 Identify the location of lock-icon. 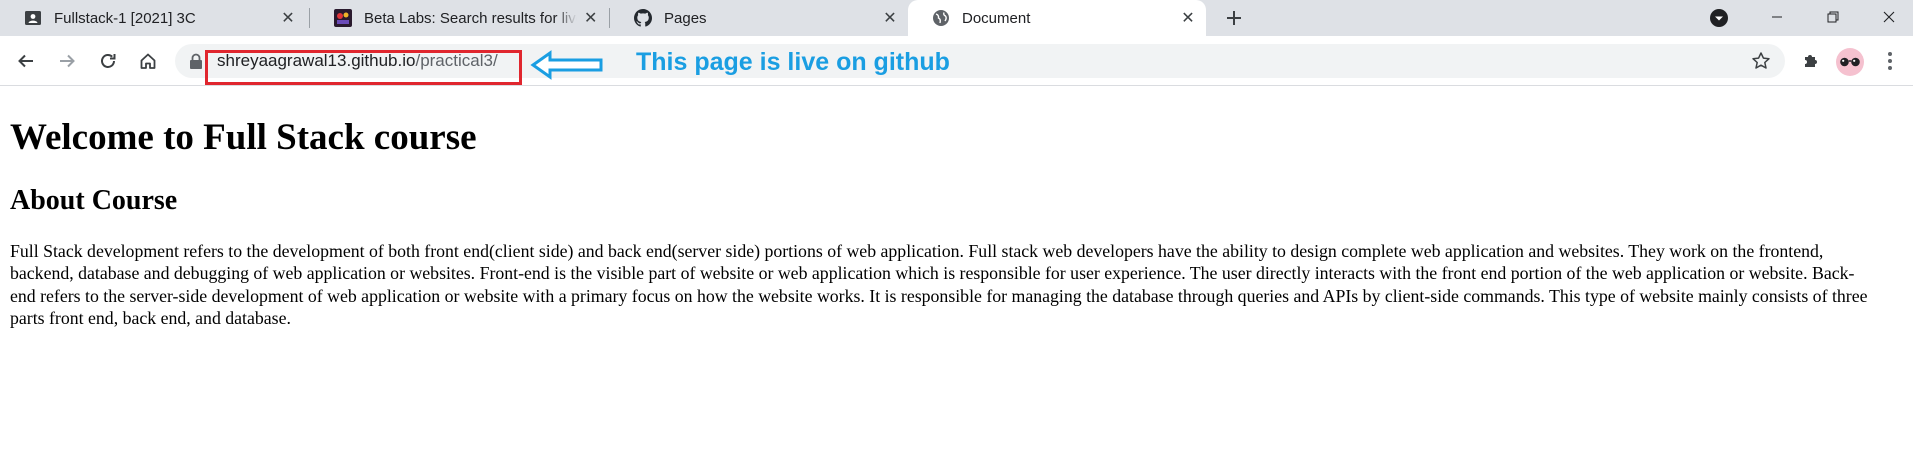
(196, 63).